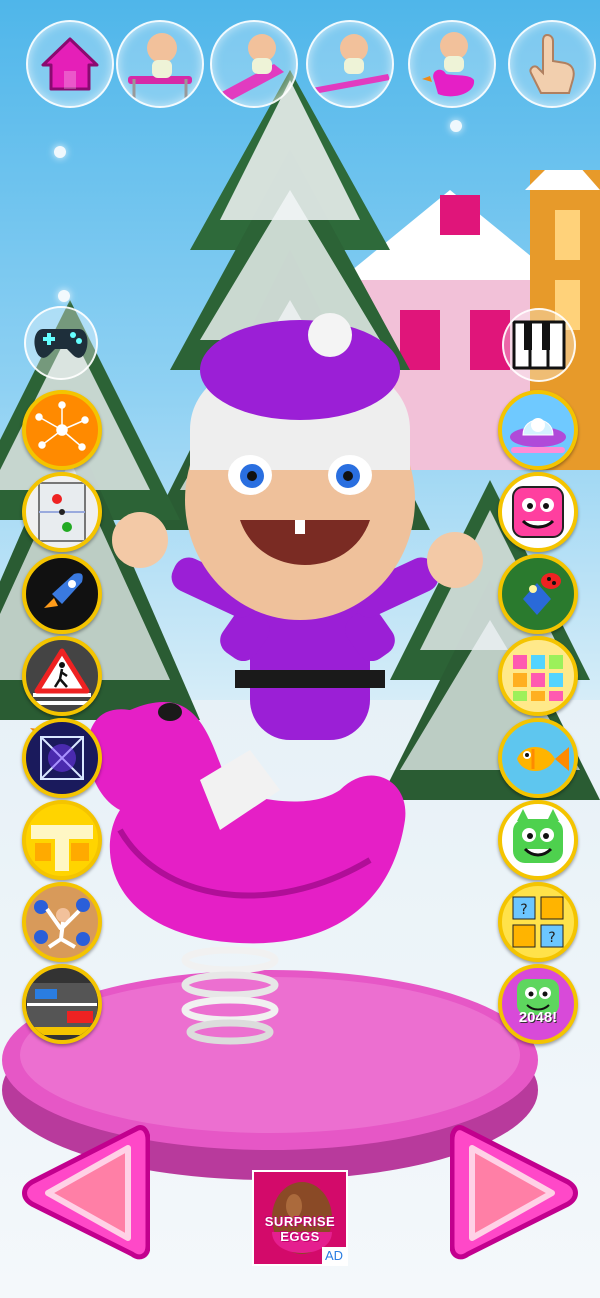 Image resolution: width=600 pixels, height=1298 pixels. I want to click on piano-icon, so click(539, 345).